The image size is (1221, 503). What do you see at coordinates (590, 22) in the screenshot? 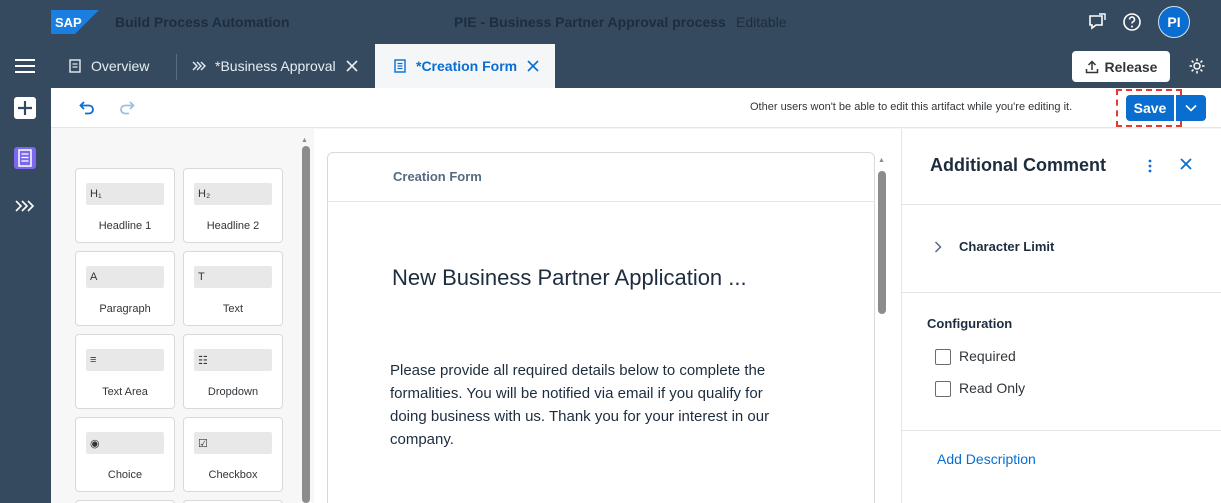
I see `document-title: PIE - Business Partner Approval process` at bounding box center [590, 22].